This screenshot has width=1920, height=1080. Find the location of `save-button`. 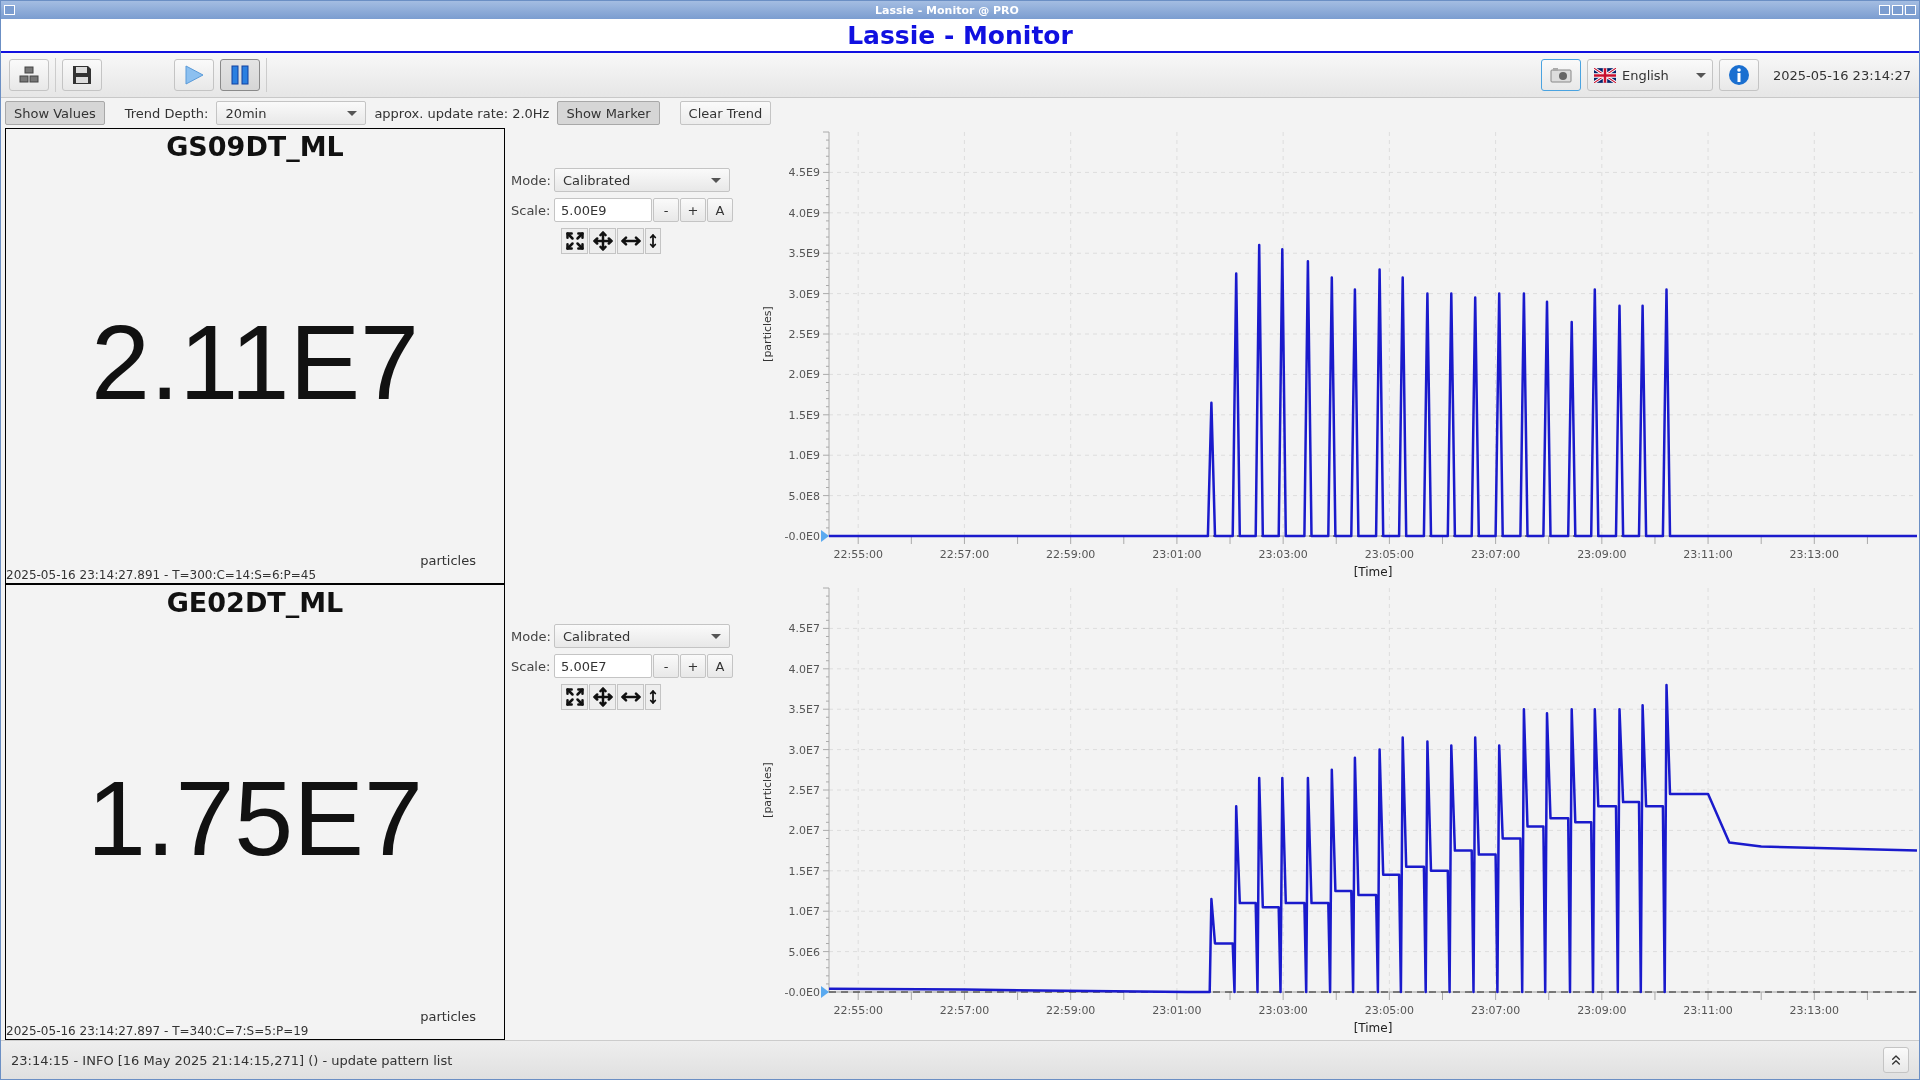

save-button is located at coordinates (82, 75).